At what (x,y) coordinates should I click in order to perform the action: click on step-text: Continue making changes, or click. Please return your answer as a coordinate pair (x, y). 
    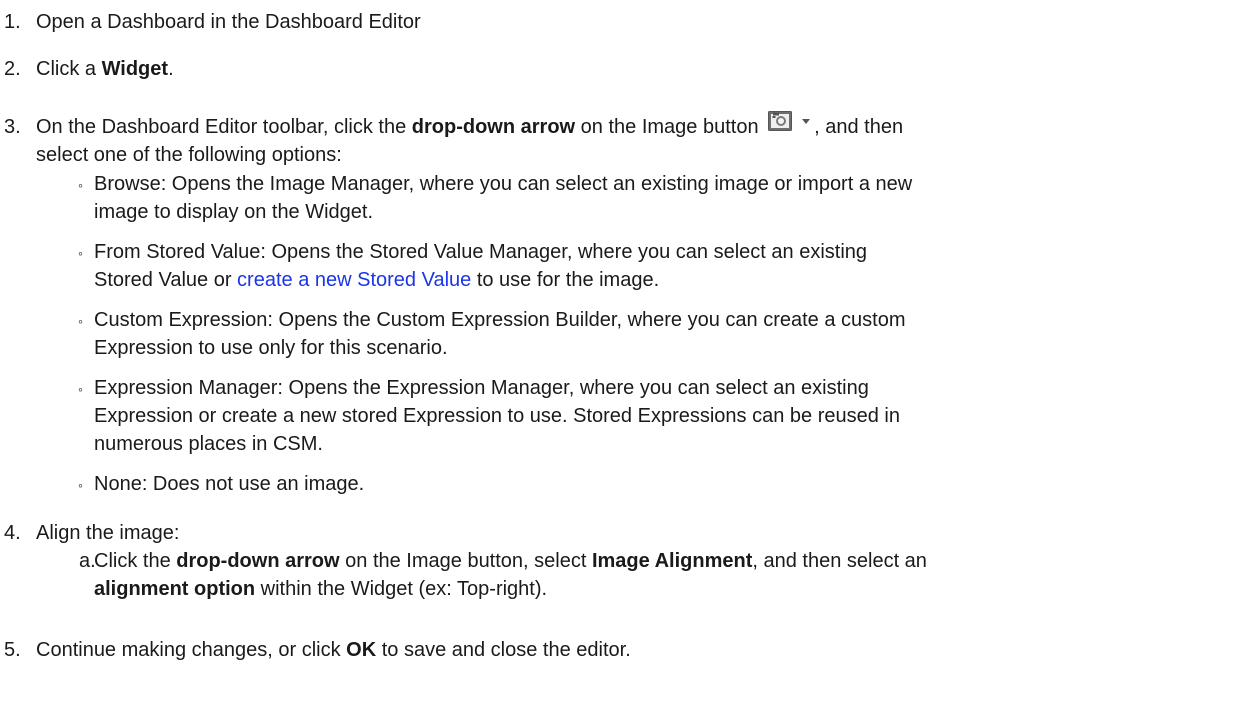
    Looking at the image, I should click on (191, 650).